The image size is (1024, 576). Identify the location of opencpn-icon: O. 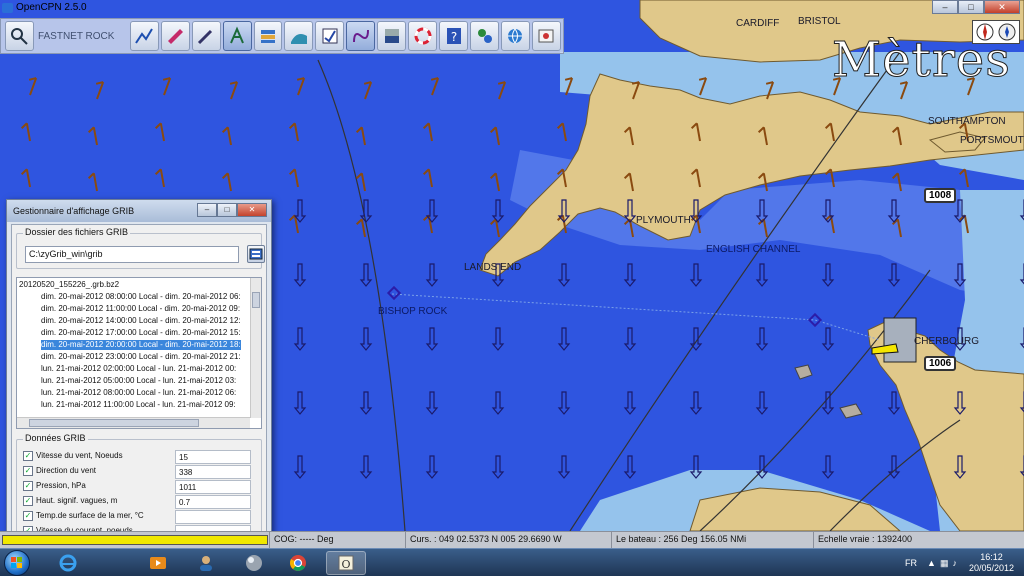
(346, 563).